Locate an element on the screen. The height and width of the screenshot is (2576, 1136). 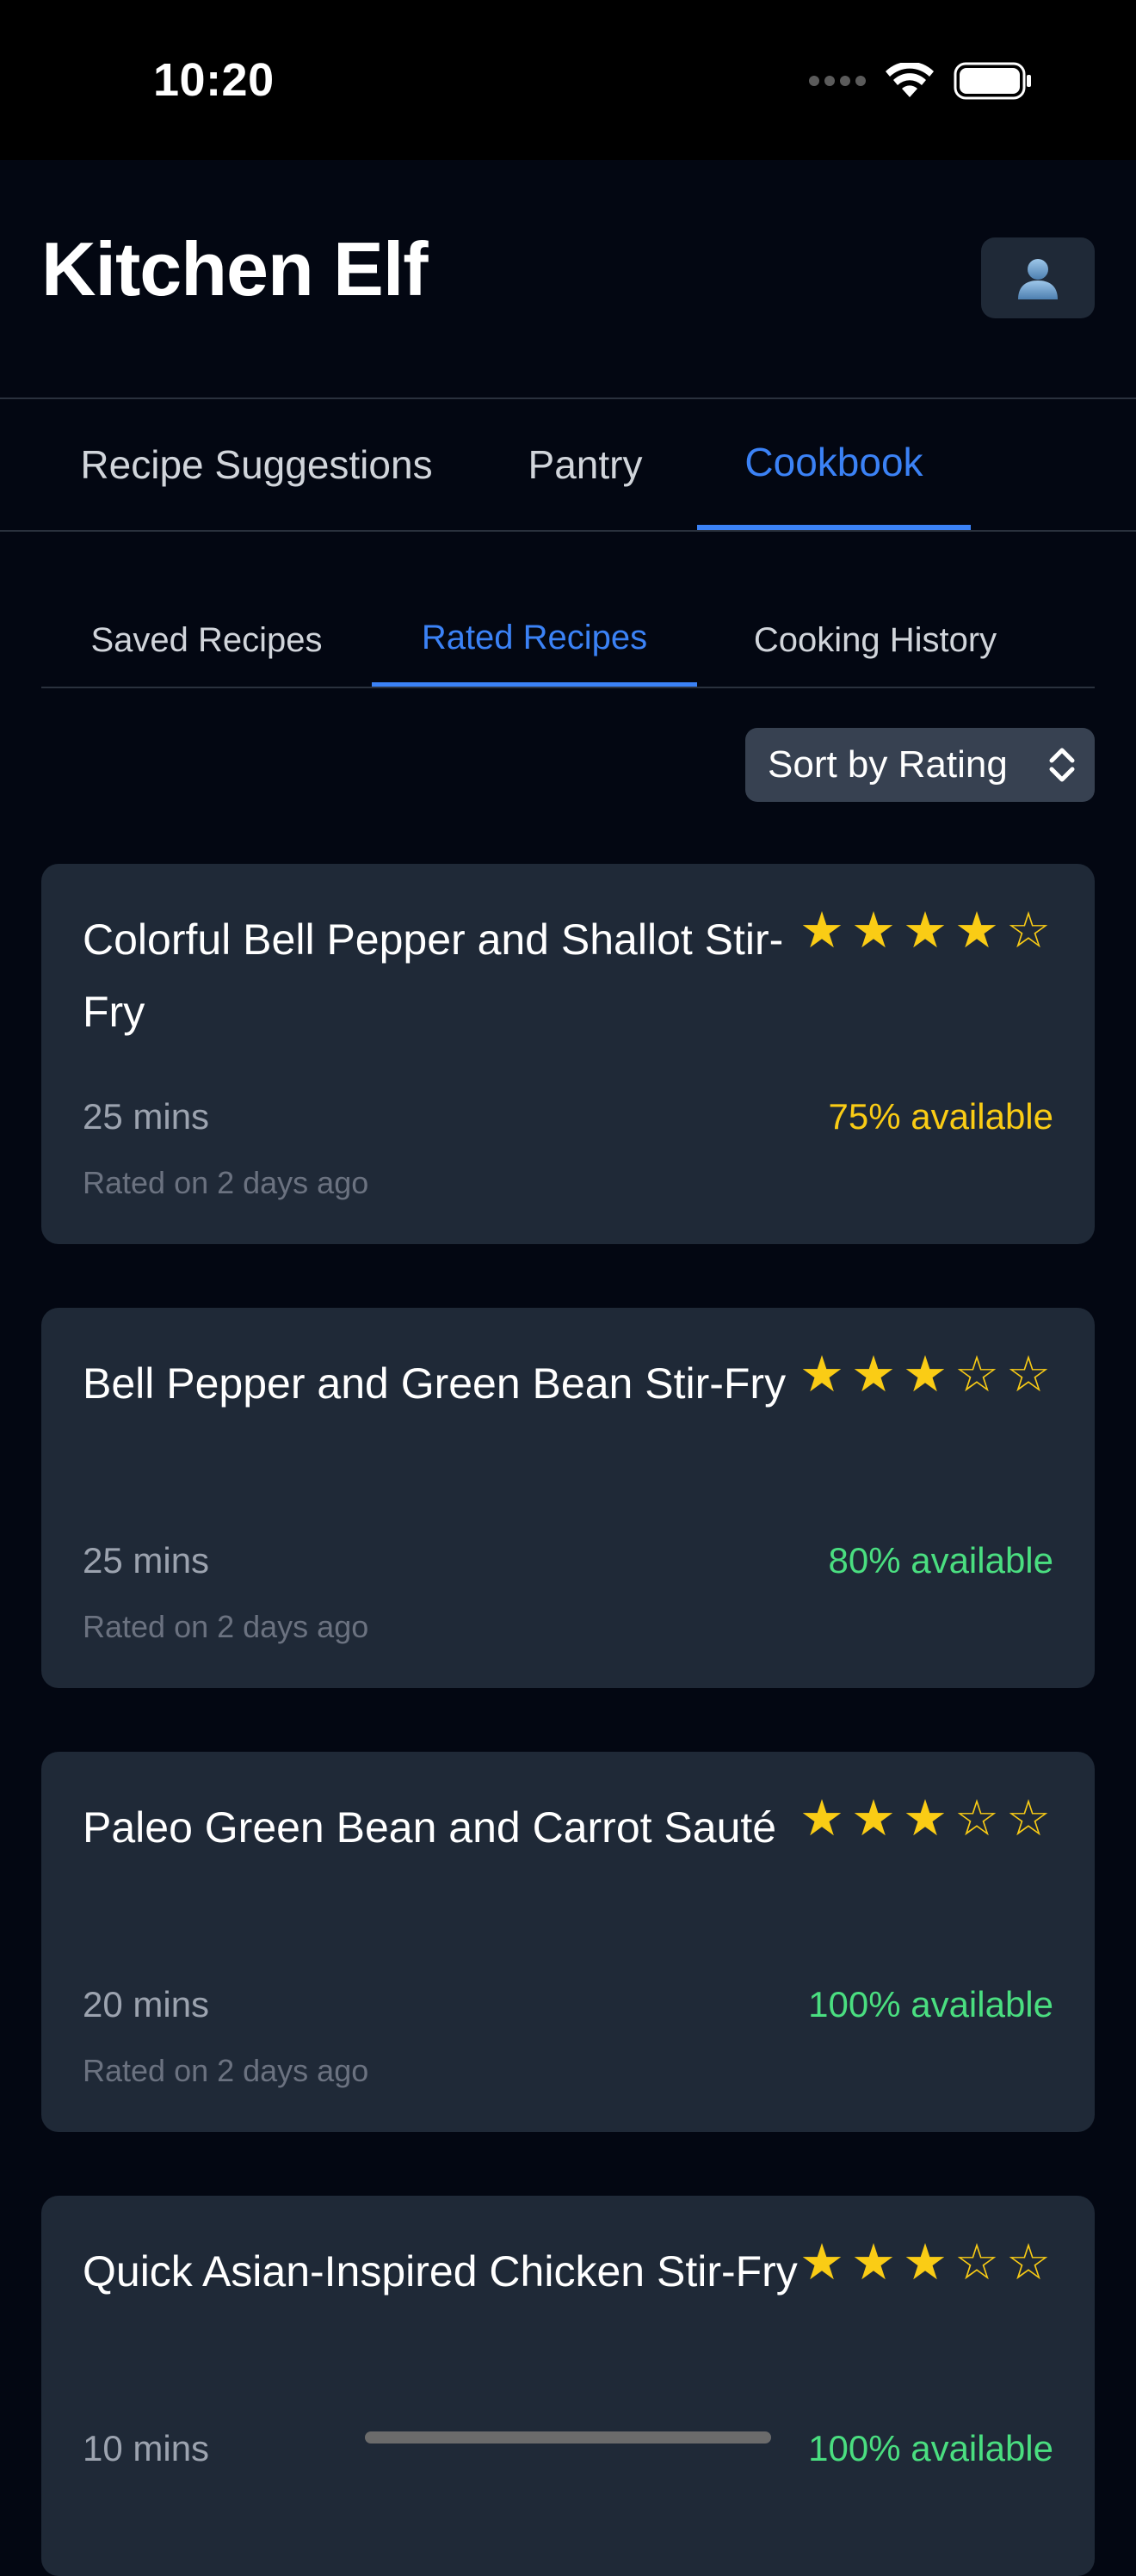
status-icons is located at coordinates (921, 81).